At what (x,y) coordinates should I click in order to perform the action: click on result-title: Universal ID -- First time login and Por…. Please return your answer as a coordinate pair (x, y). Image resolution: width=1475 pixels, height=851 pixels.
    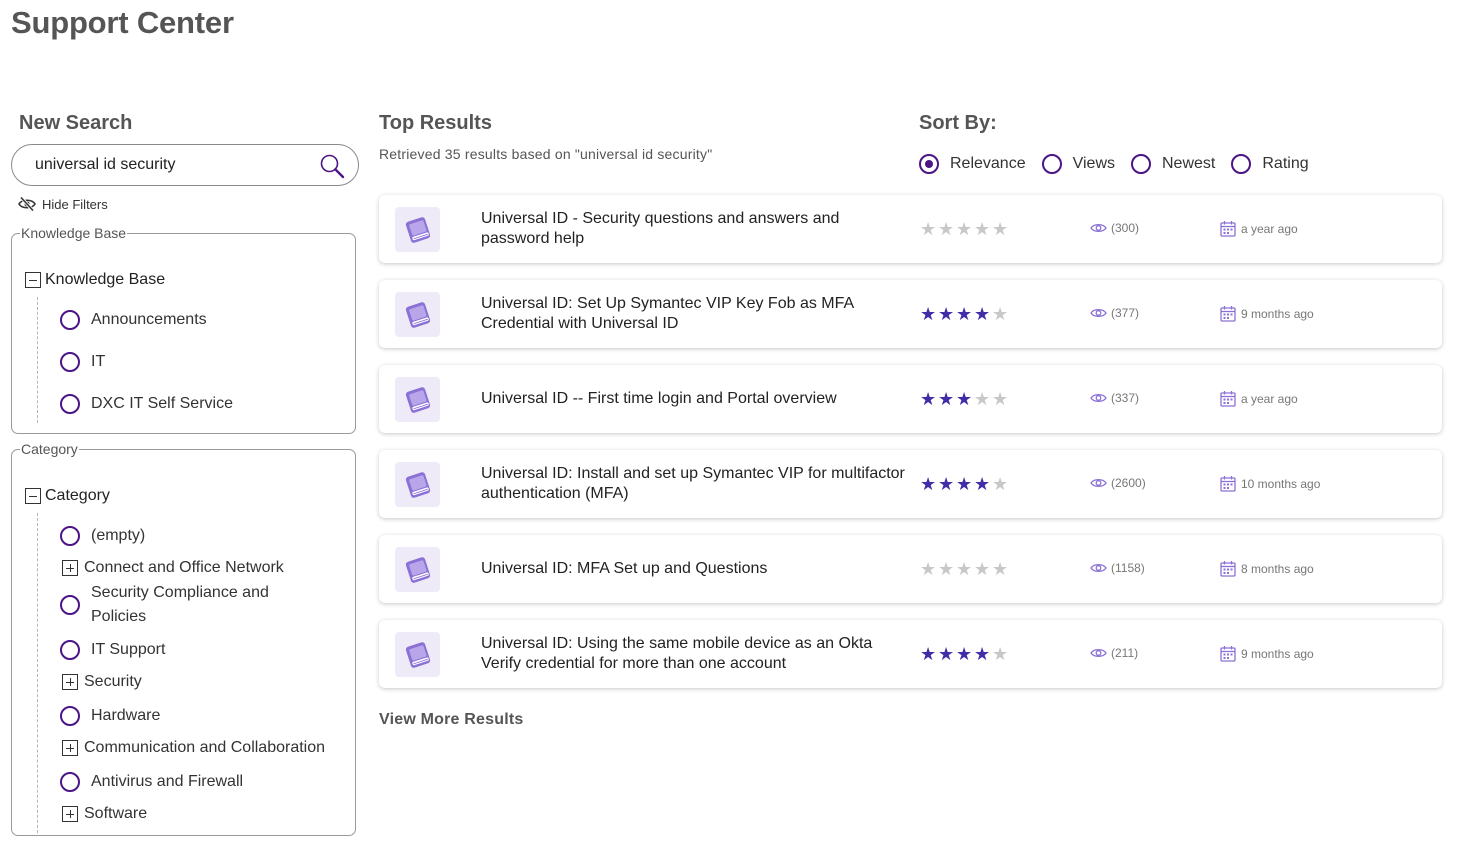
    Looking at the image, I should click on (696, 399).